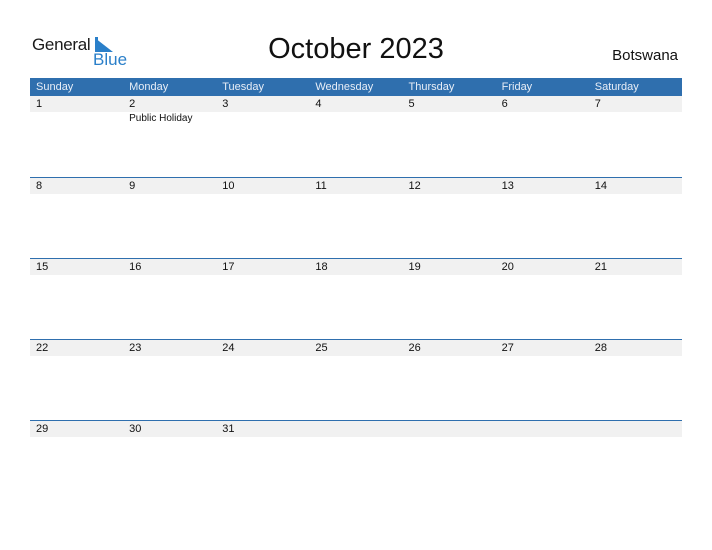 This screenshot has height=550, width=712. What do you see at coordinates (39, 104) in the screenshot?
I see `day-number: 1` at bounding box center [39, 104].